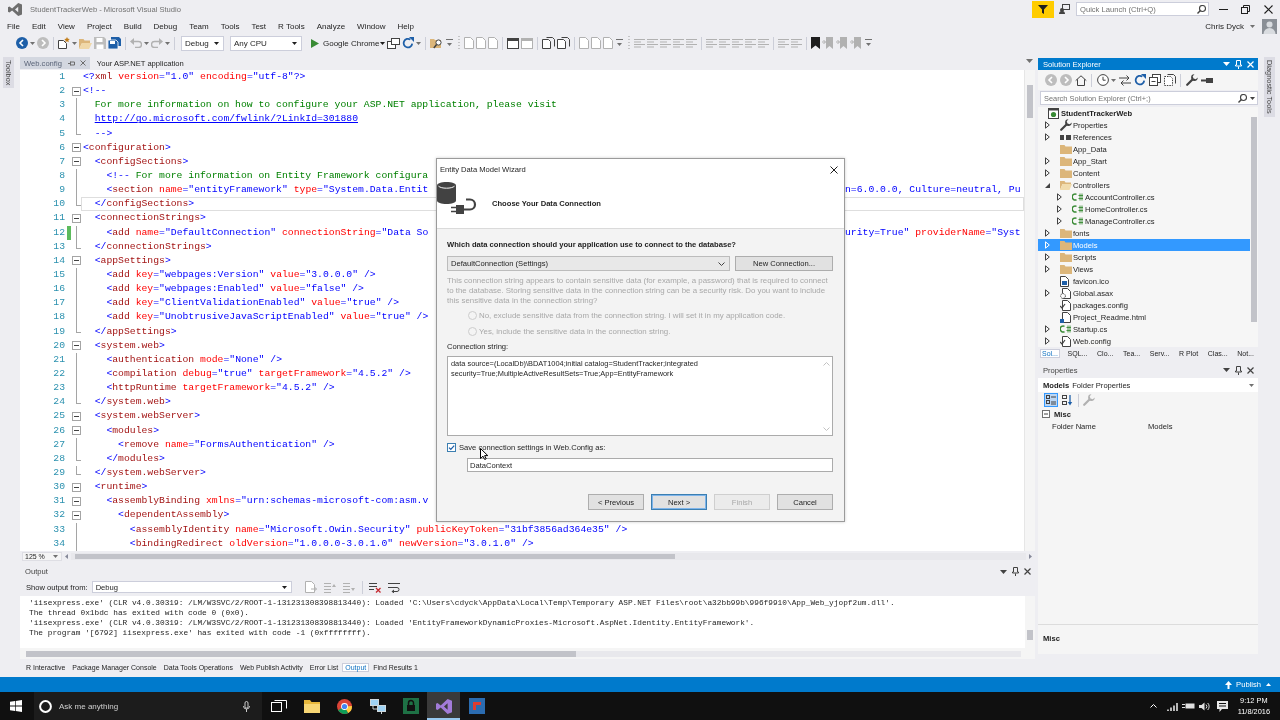  I want to click on clock-icon, so click(1102, 80).